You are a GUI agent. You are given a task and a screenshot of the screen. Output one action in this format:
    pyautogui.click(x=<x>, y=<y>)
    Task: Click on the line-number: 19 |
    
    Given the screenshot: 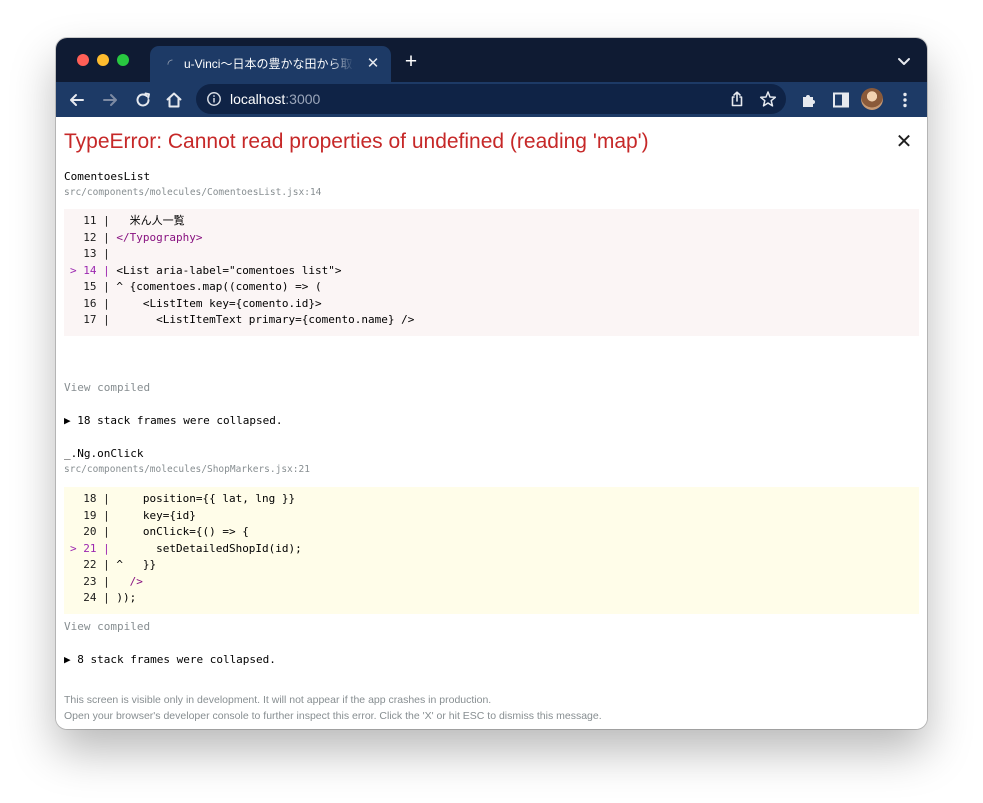 What is the action you would take?
    pyautogui.click(x=93, y=515)
    